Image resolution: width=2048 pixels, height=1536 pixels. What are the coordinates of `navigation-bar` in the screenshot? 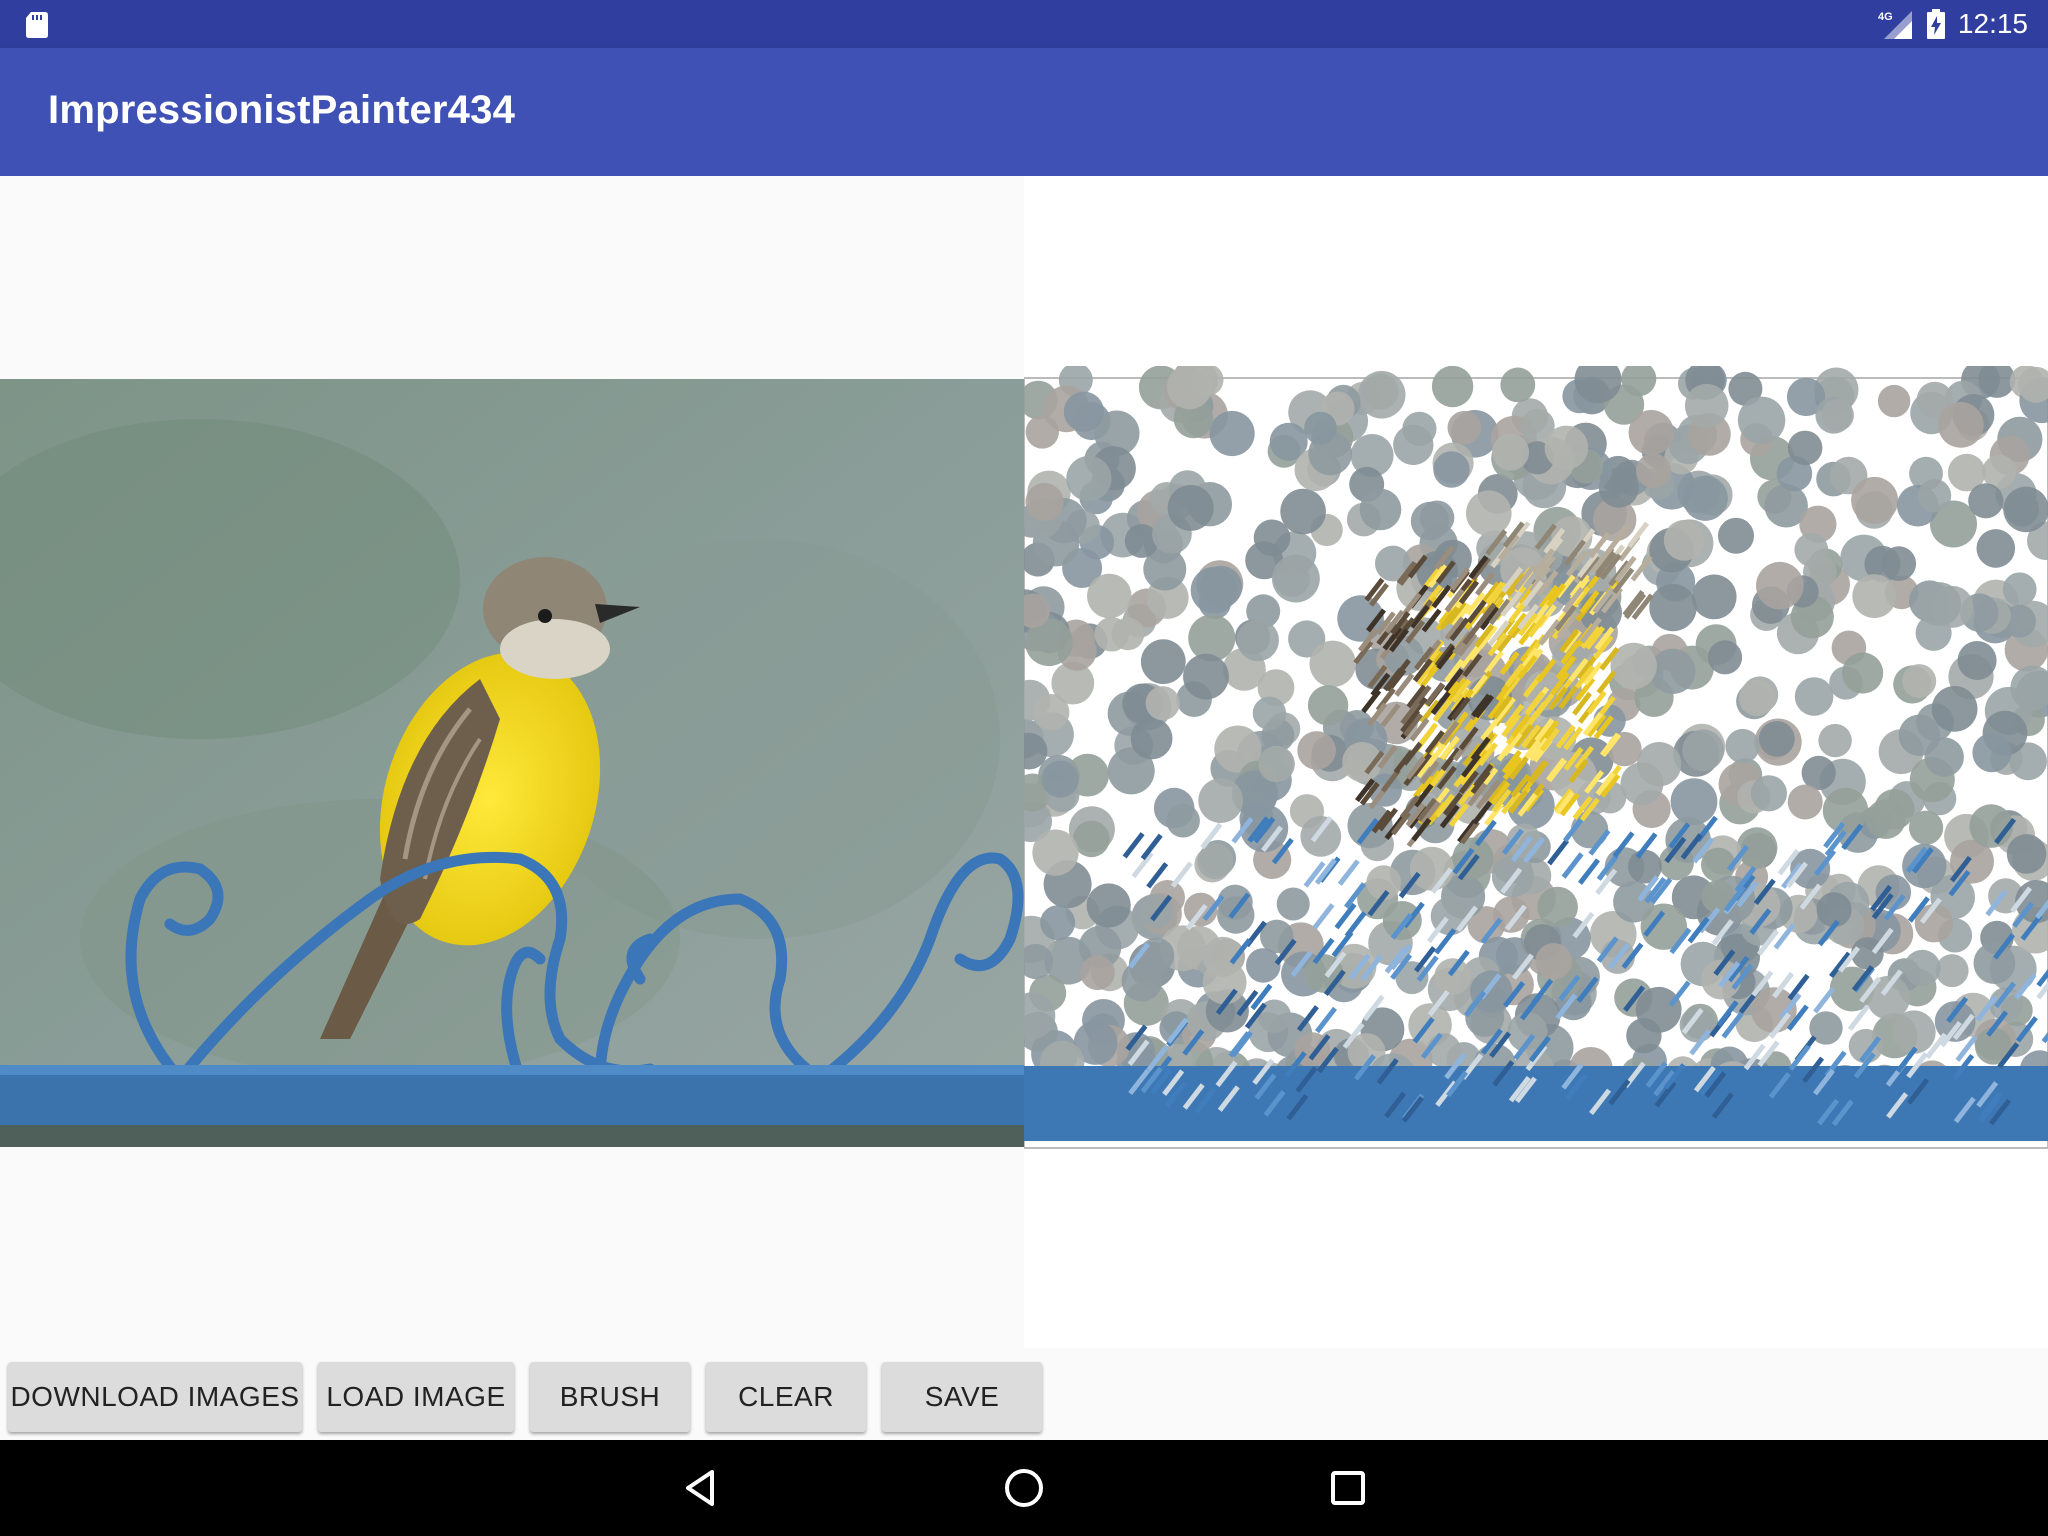 It's located at (1024, 1488).